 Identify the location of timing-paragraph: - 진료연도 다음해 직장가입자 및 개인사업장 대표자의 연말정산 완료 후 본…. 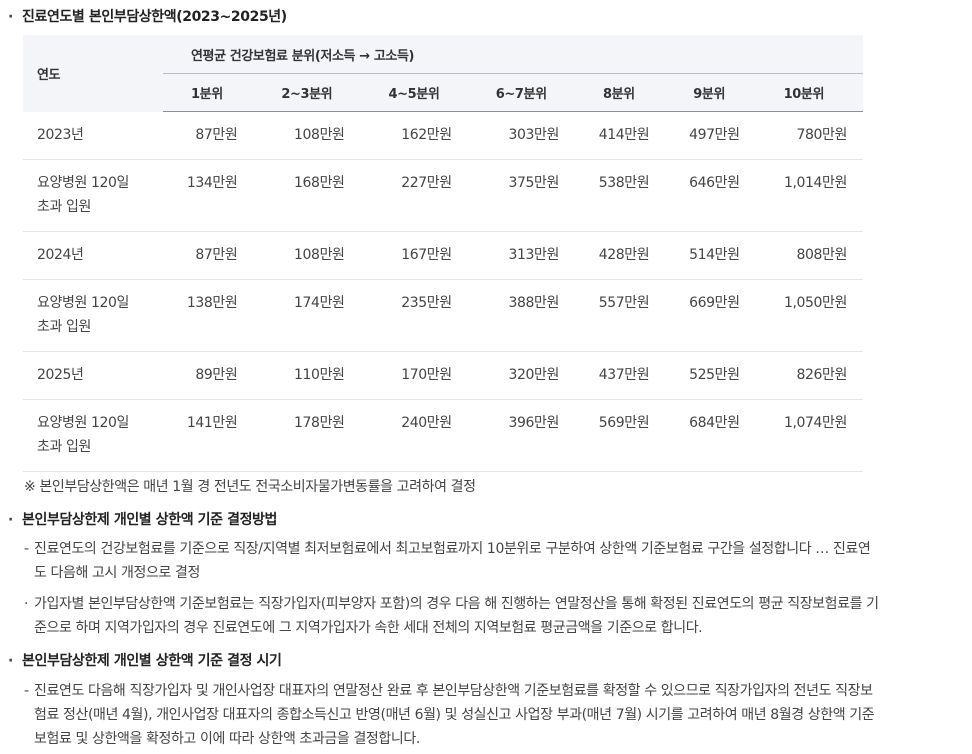
(449, 715).